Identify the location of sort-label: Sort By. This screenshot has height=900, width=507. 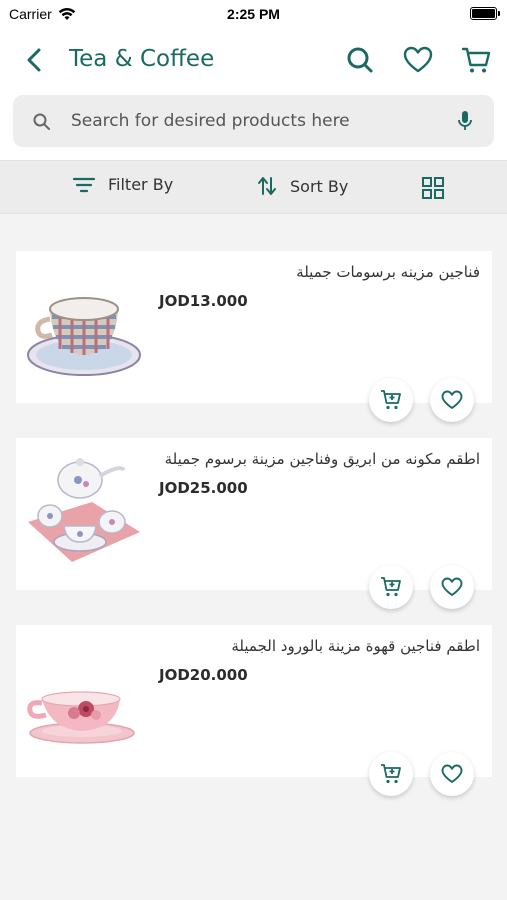
(319, 186).